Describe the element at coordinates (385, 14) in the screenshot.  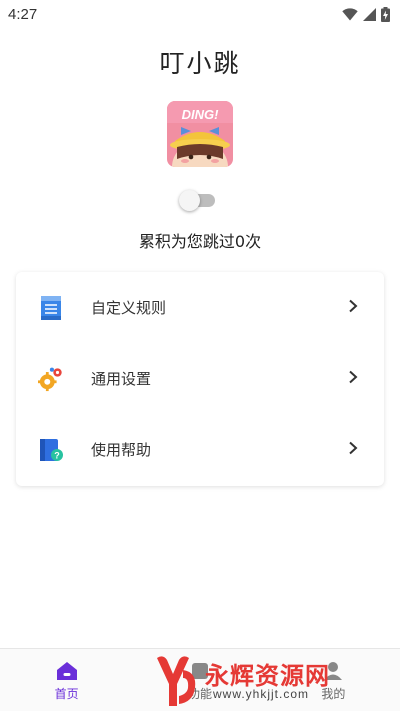
I see `battery-charging-icon` at that location.